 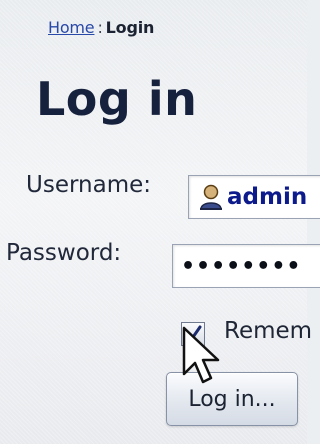 What do you see at coordinates (88, 185) in the screenshot?
I see `username-label: Username:` at bounding box center [88, 185].